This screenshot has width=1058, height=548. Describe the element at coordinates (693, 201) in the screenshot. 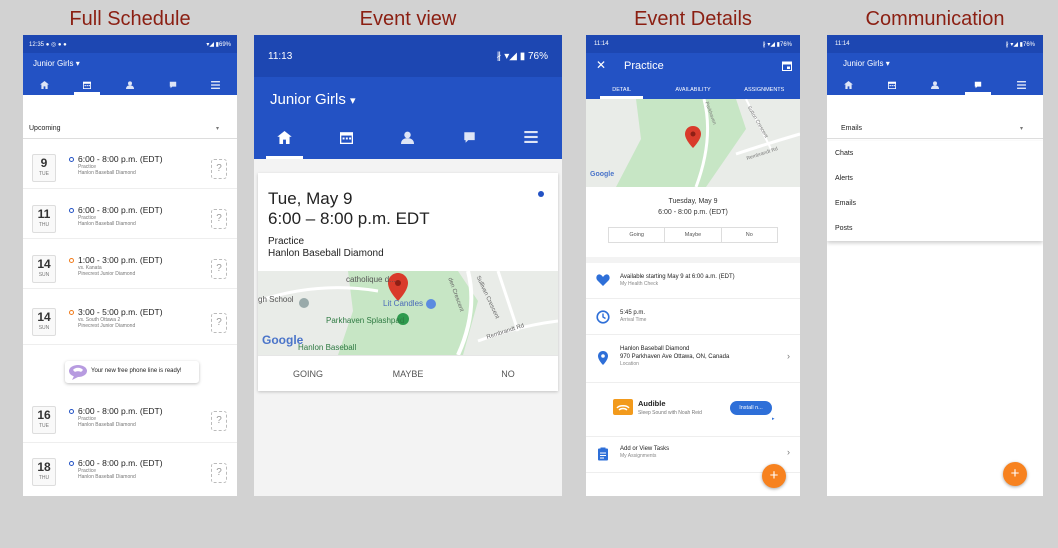

I see `detail-date: Tuesday, May 9` at that location.